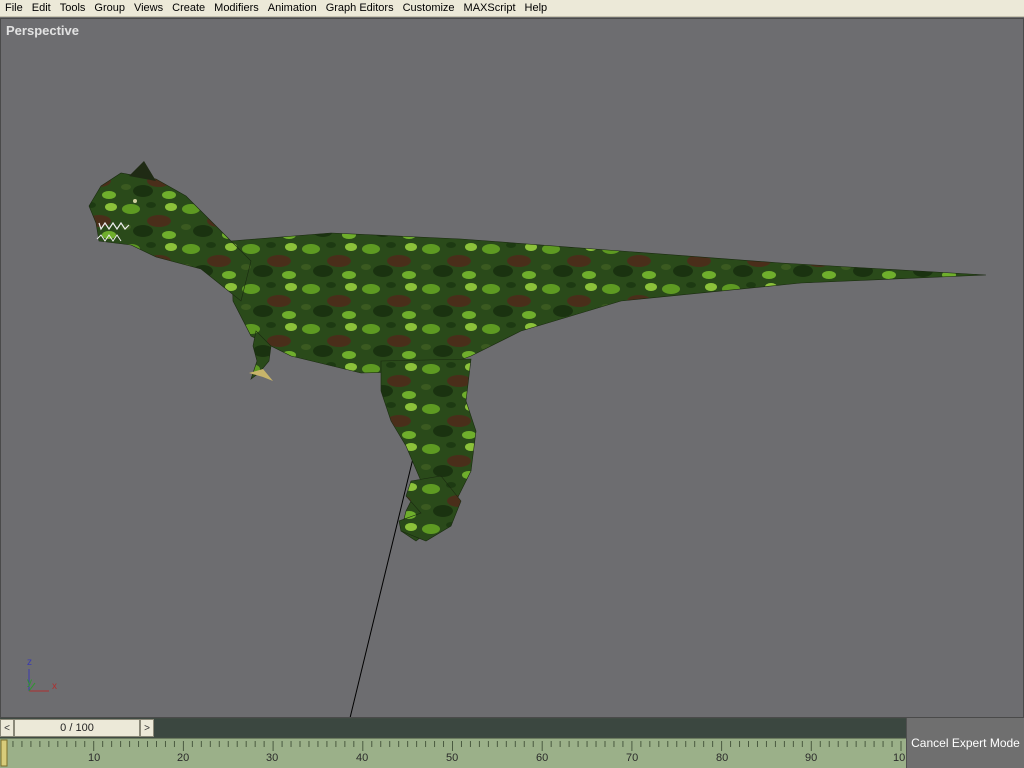 This screenshot has height=768, width=1024. I want to click on track-label-70: 70, so click(632, 758).